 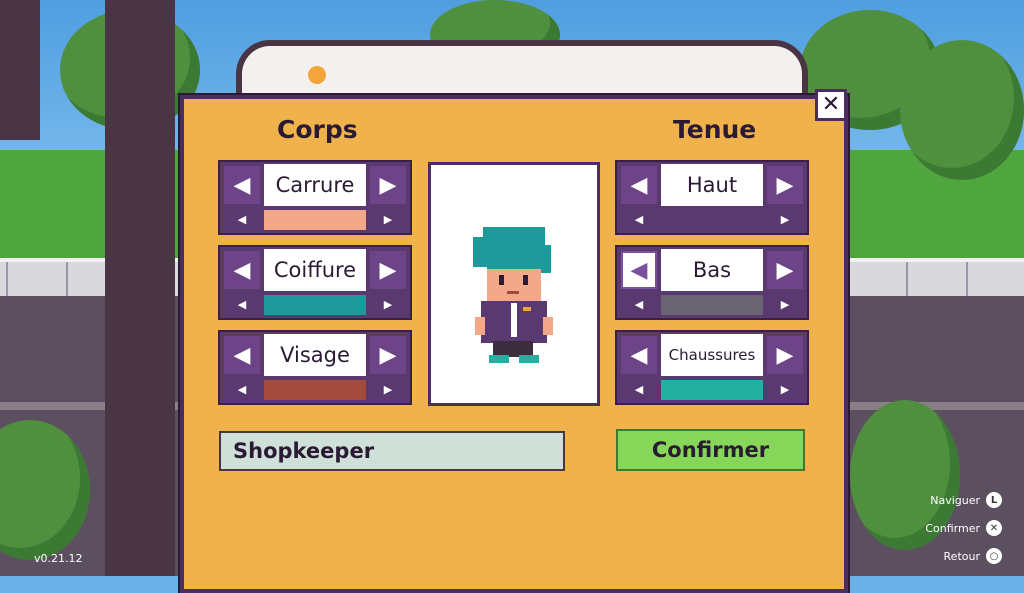 What do you see at coordinates (712, 390) in the screenshot?
I see `chaussures-color-swatch` at bounding box center [712, 390].